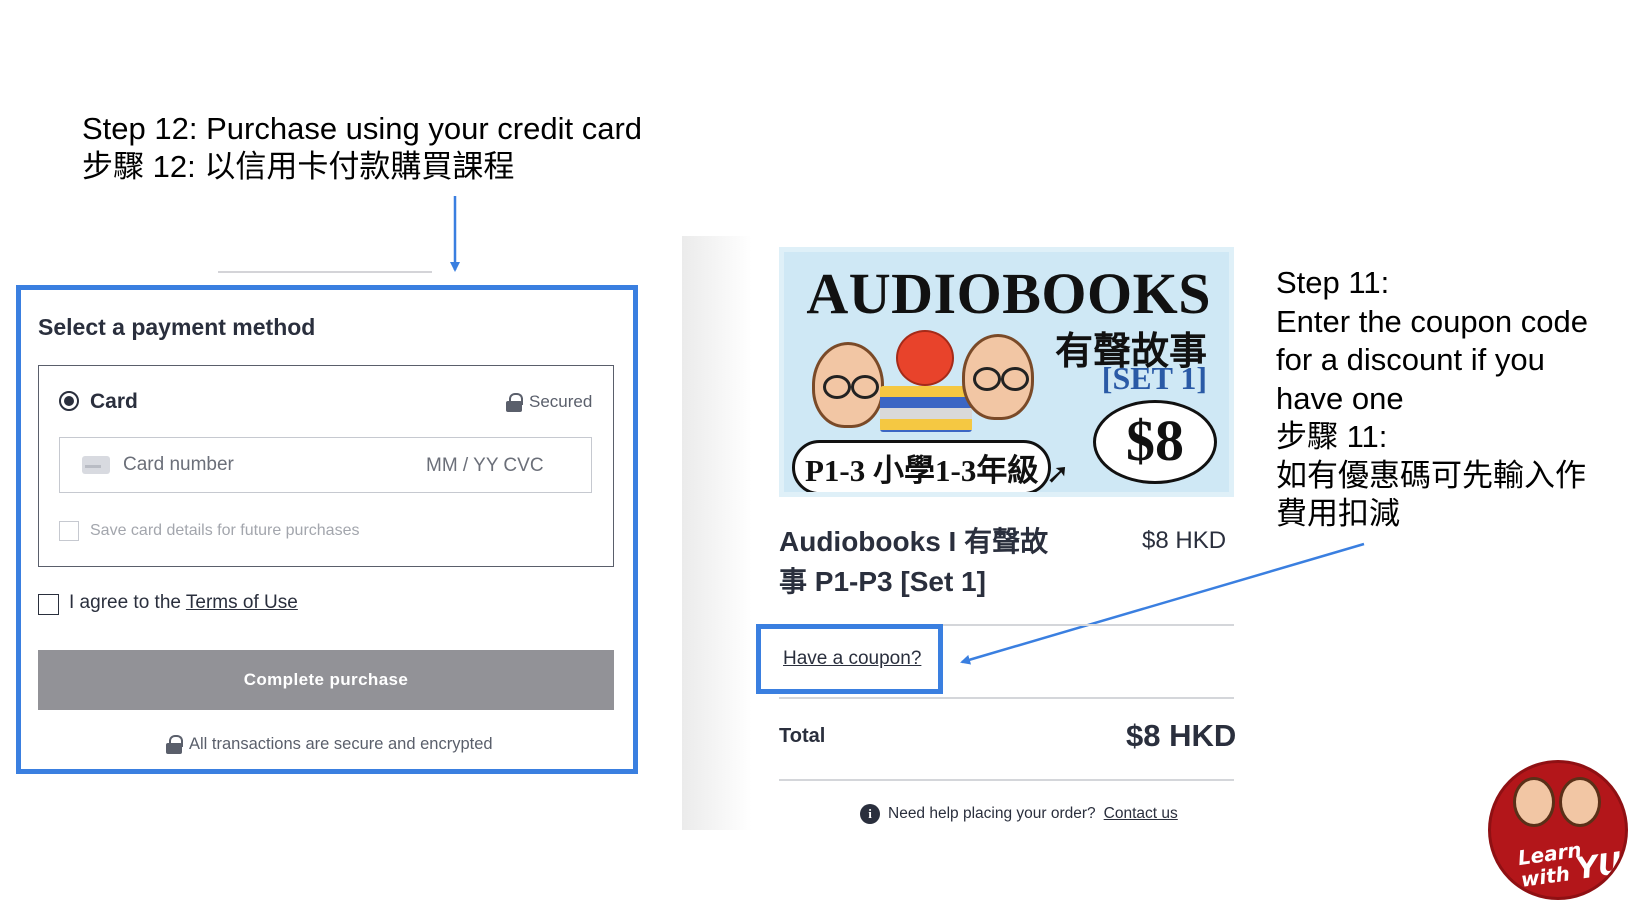 Image resolution: width=1638 pixels, height=920 pixels. I want to click on banner-price: $8, so click(1155, 442).